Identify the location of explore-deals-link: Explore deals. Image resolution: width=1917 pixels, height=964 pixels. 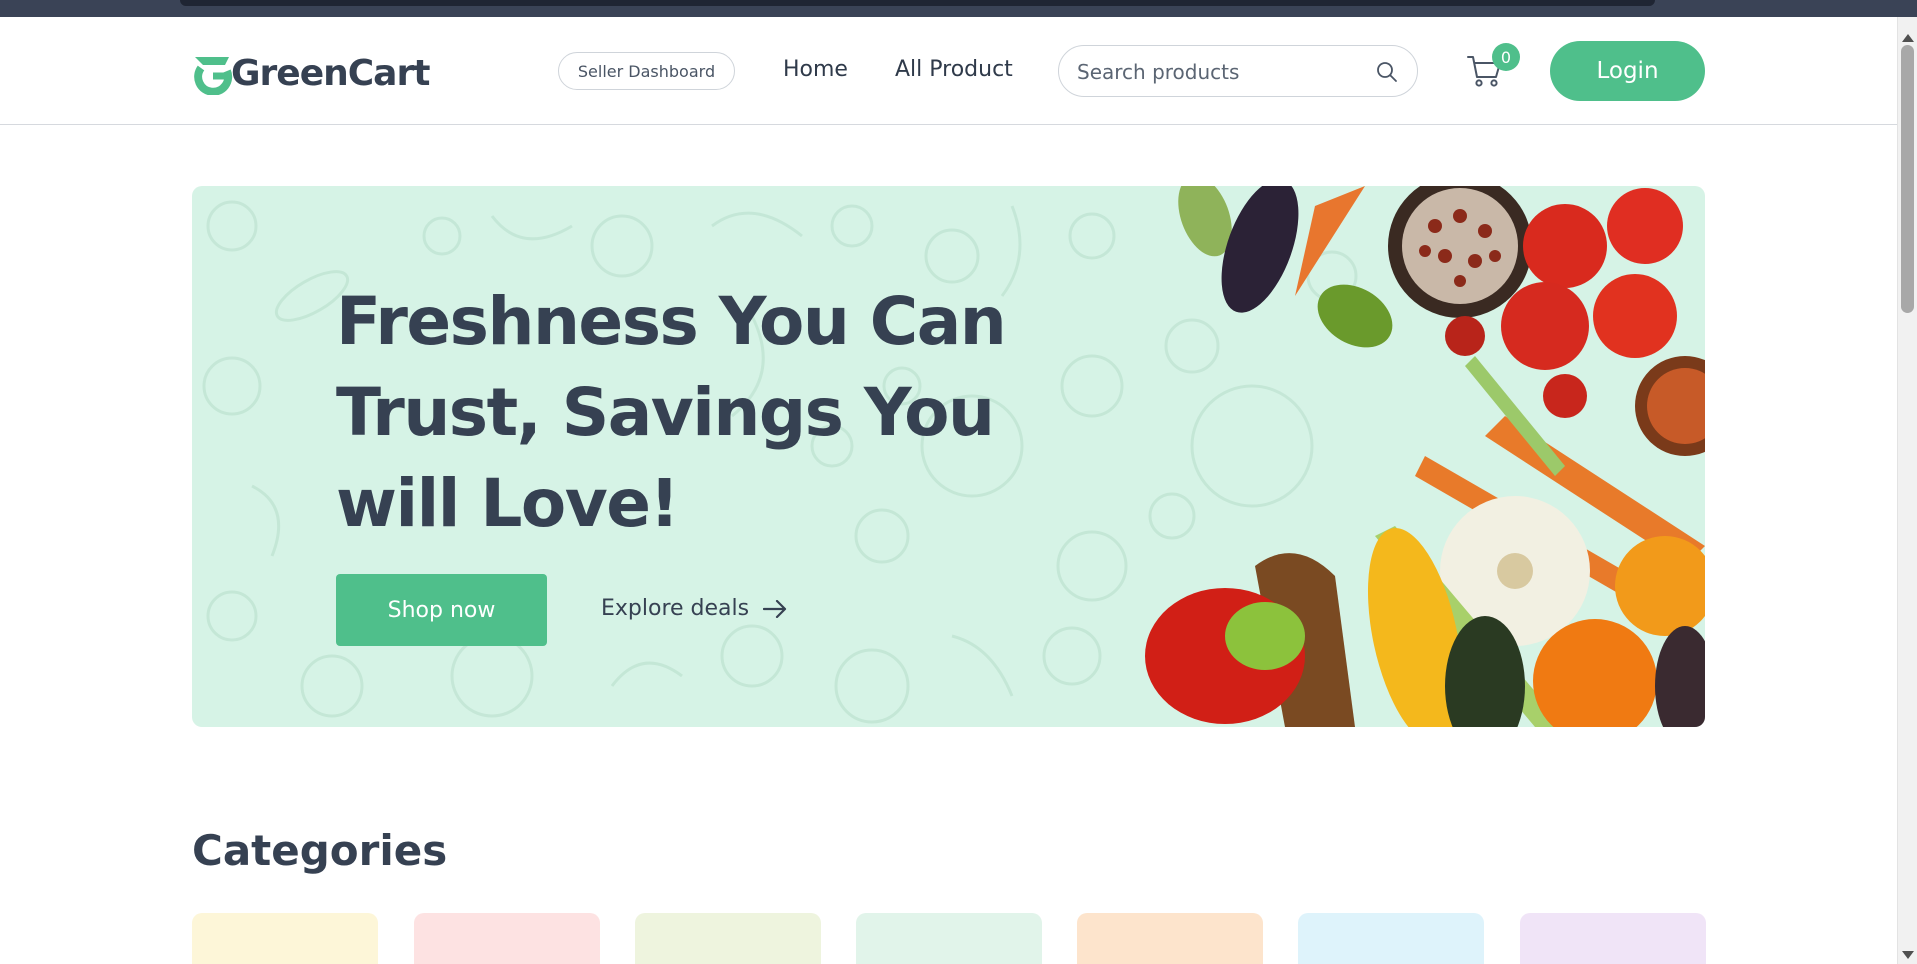
(694, 608).